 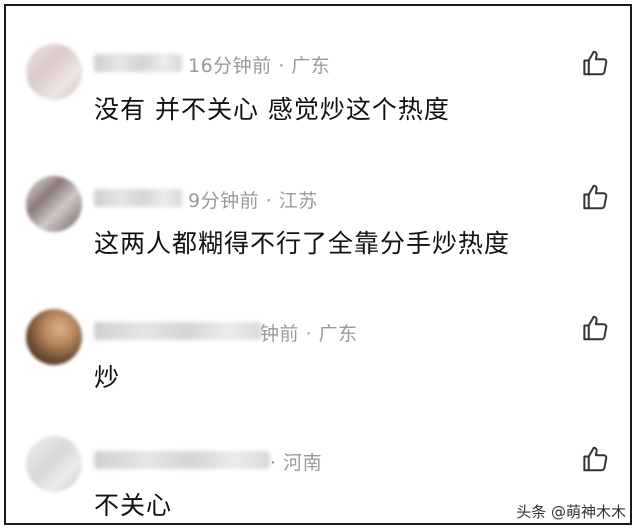 What do you see at coordinates (272, 109) in the screenshot?
I see `comment-text: 没有 并不关心 感觉炒这个热度` at bounding box center [272, 109].